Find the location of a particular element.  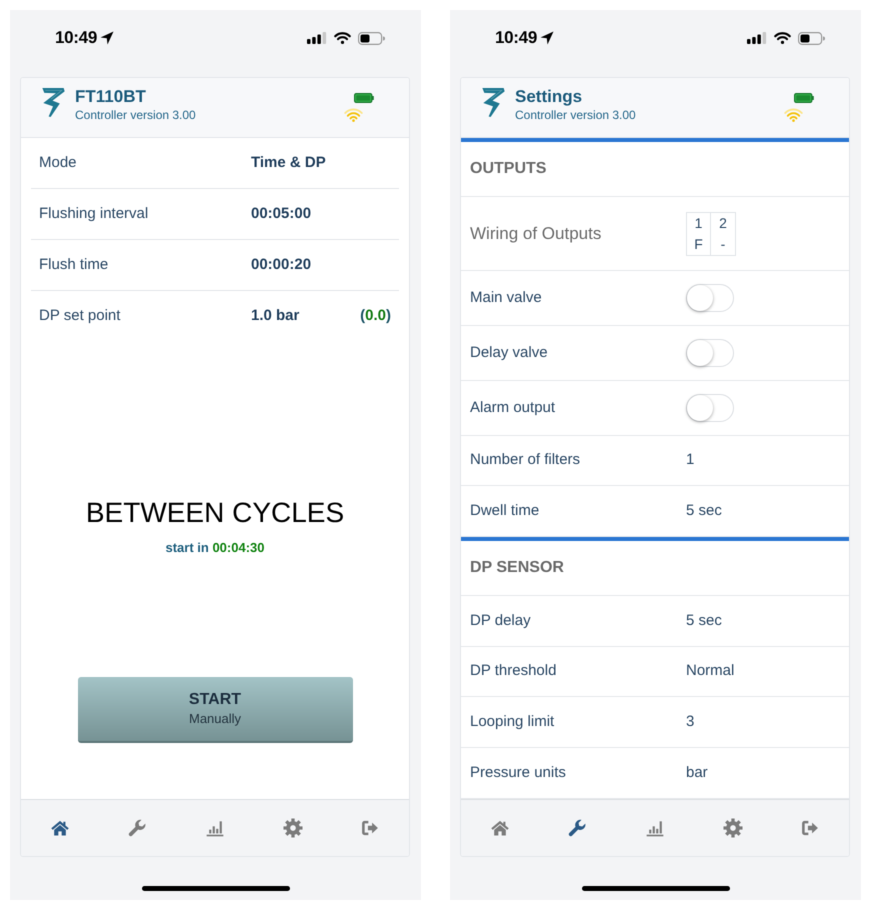

countdown-text: start in 00:04:30 is located at coordinates (215, 548).